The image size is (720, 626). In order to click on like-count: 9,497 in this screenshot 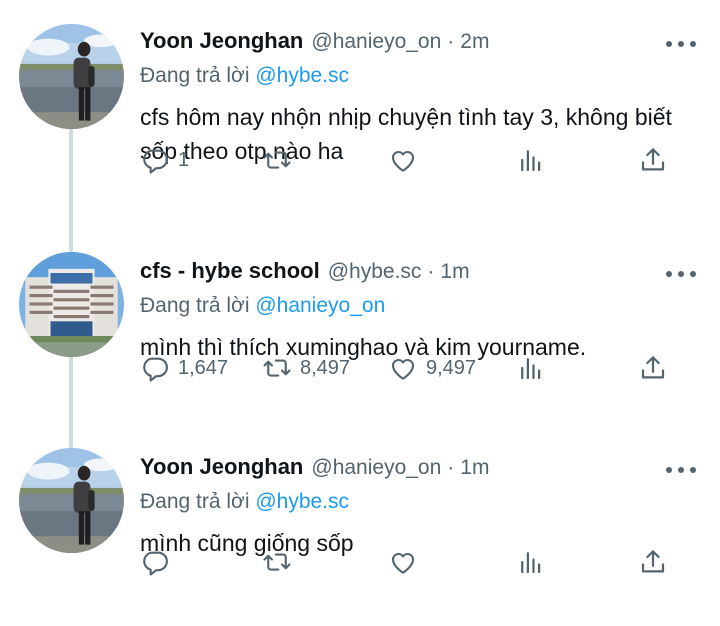, I will do `click(451, 367)`.